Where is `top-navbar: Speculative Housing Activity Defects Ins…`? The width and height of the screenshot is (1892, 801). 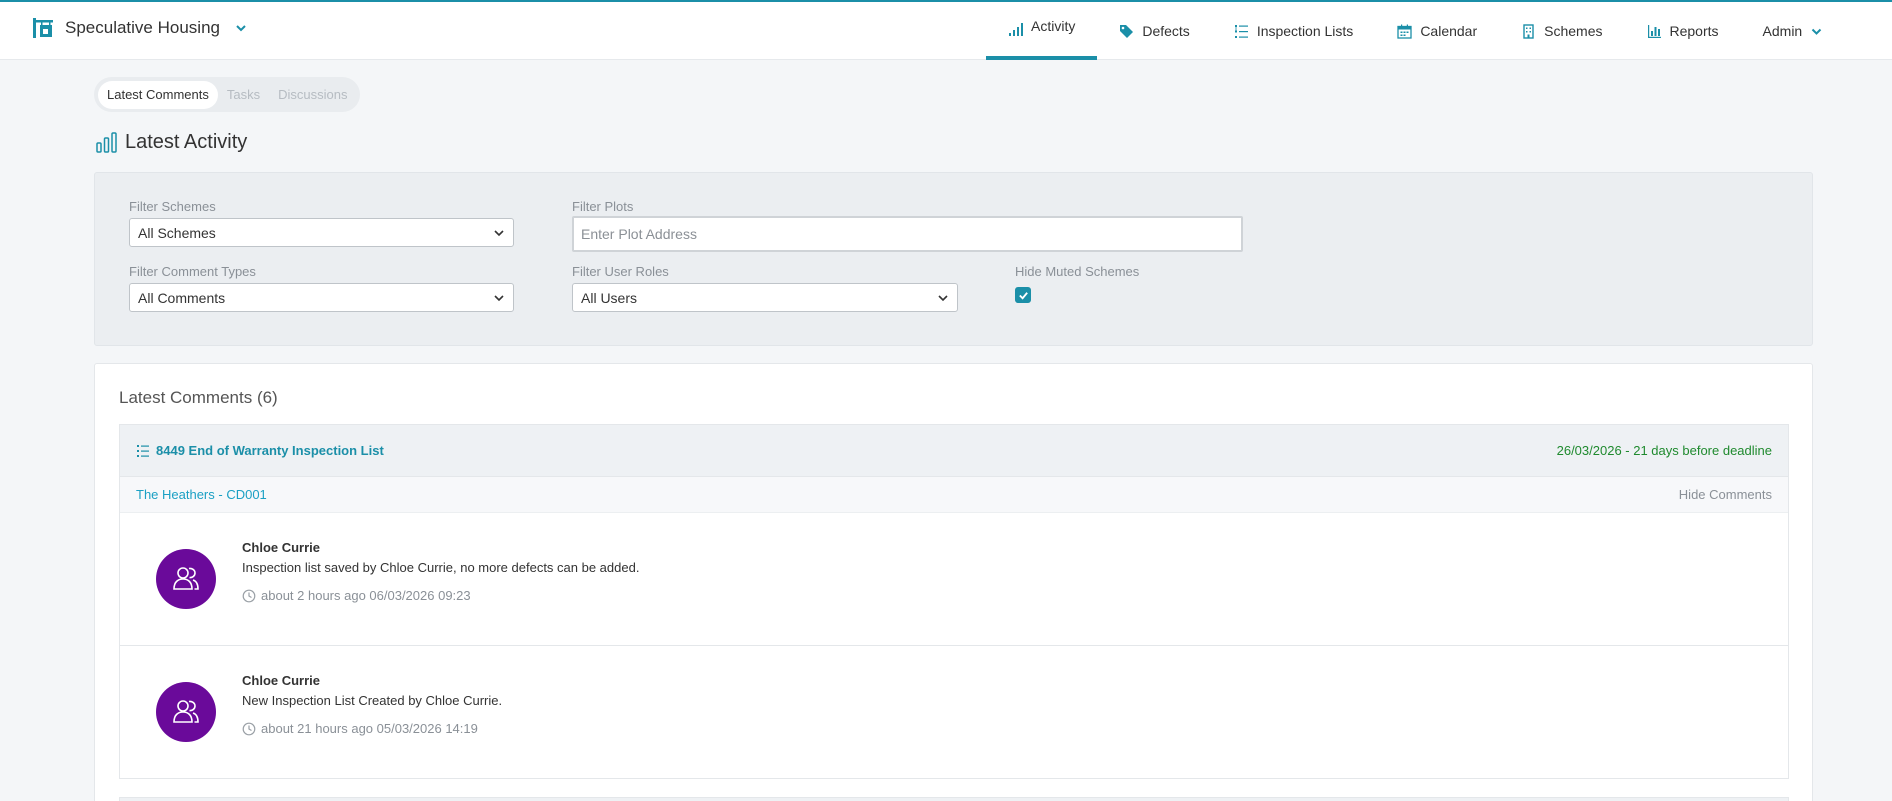
top-navbar: Speculative Housing Activity Defects Ins… is located at coordinates (946, 30).